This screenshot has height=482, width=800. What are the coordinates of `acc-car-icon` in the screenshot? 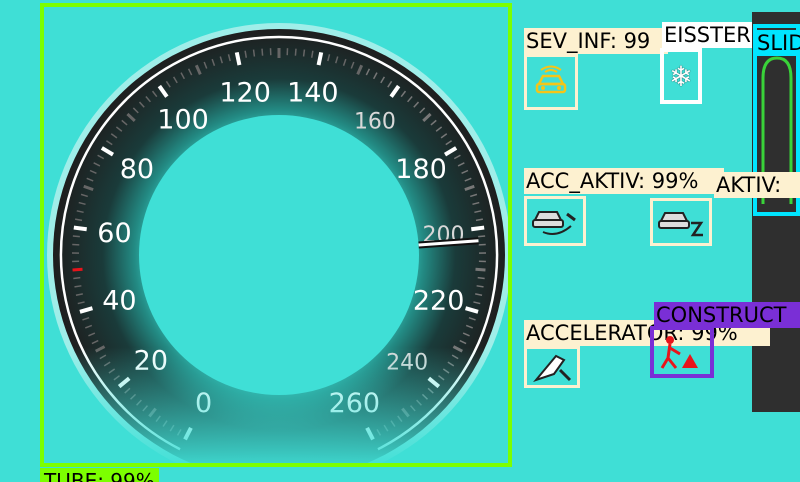 It's located at (555, 221).